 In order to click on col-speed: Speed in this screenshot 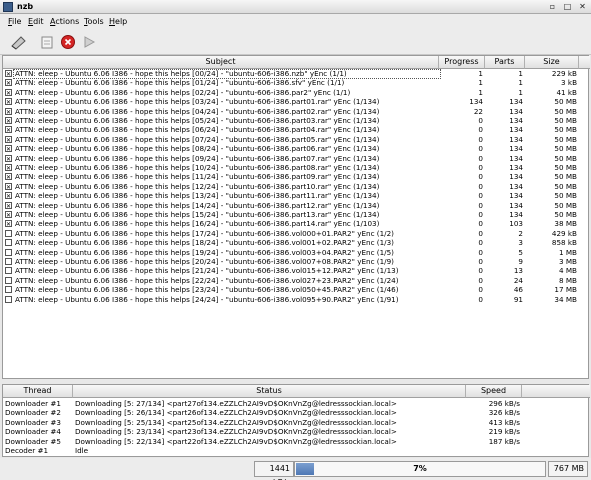, I will do `click(494, 391)`.